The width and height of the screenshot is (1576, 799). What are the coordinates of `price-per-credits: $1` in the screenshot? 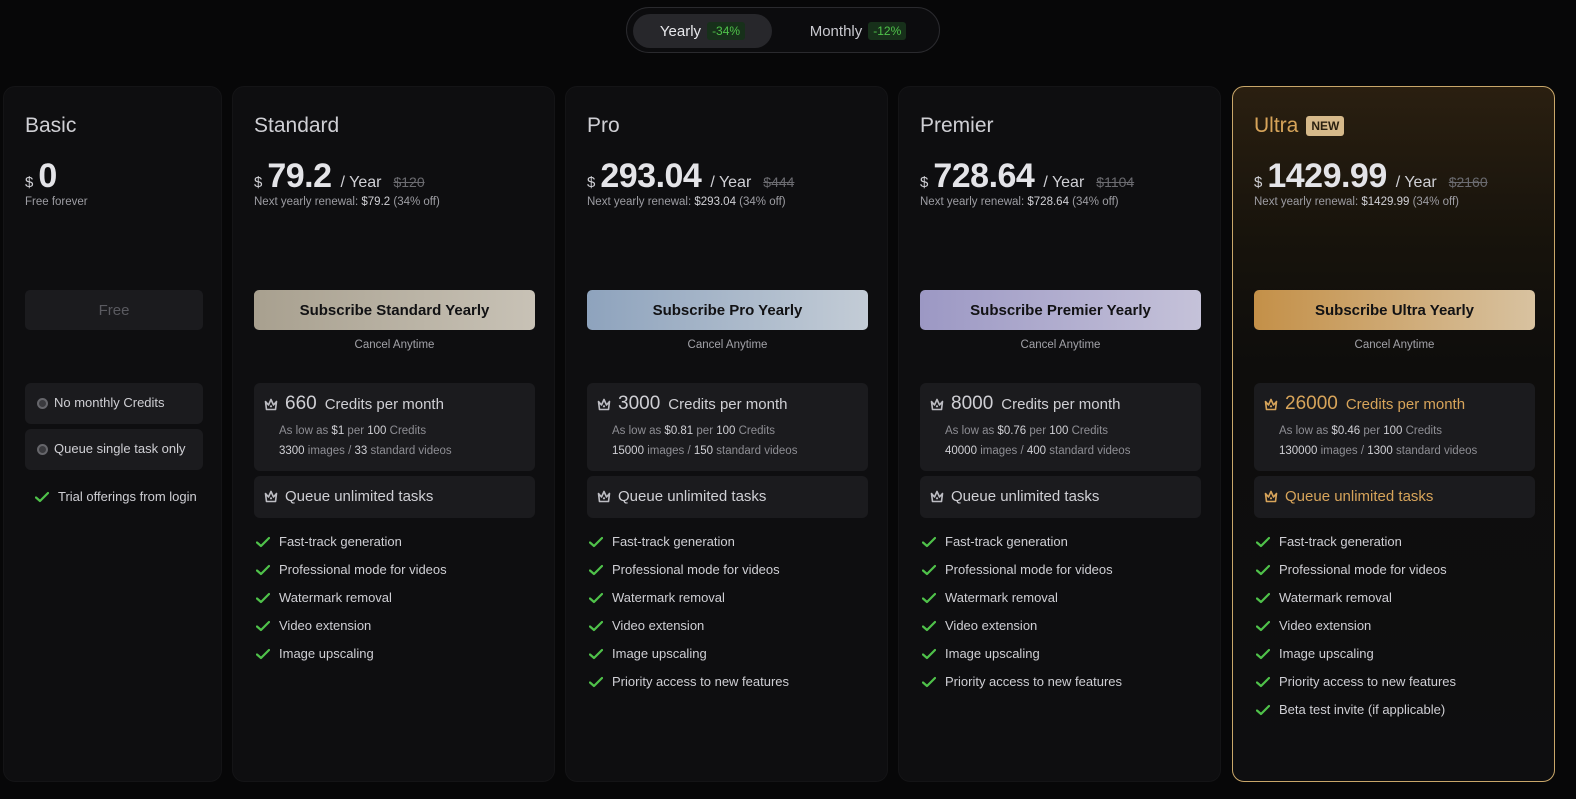 It's located at (338, 431).